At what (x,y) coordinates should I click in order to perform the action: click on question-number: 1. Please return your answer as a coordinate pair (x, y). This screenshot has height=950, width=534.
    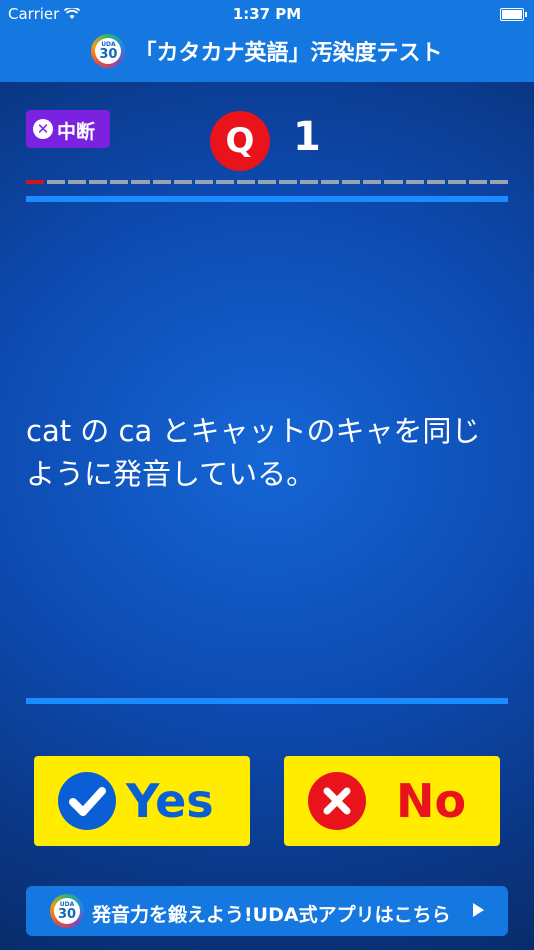
    Looking at the image, I should click on (307, 137).